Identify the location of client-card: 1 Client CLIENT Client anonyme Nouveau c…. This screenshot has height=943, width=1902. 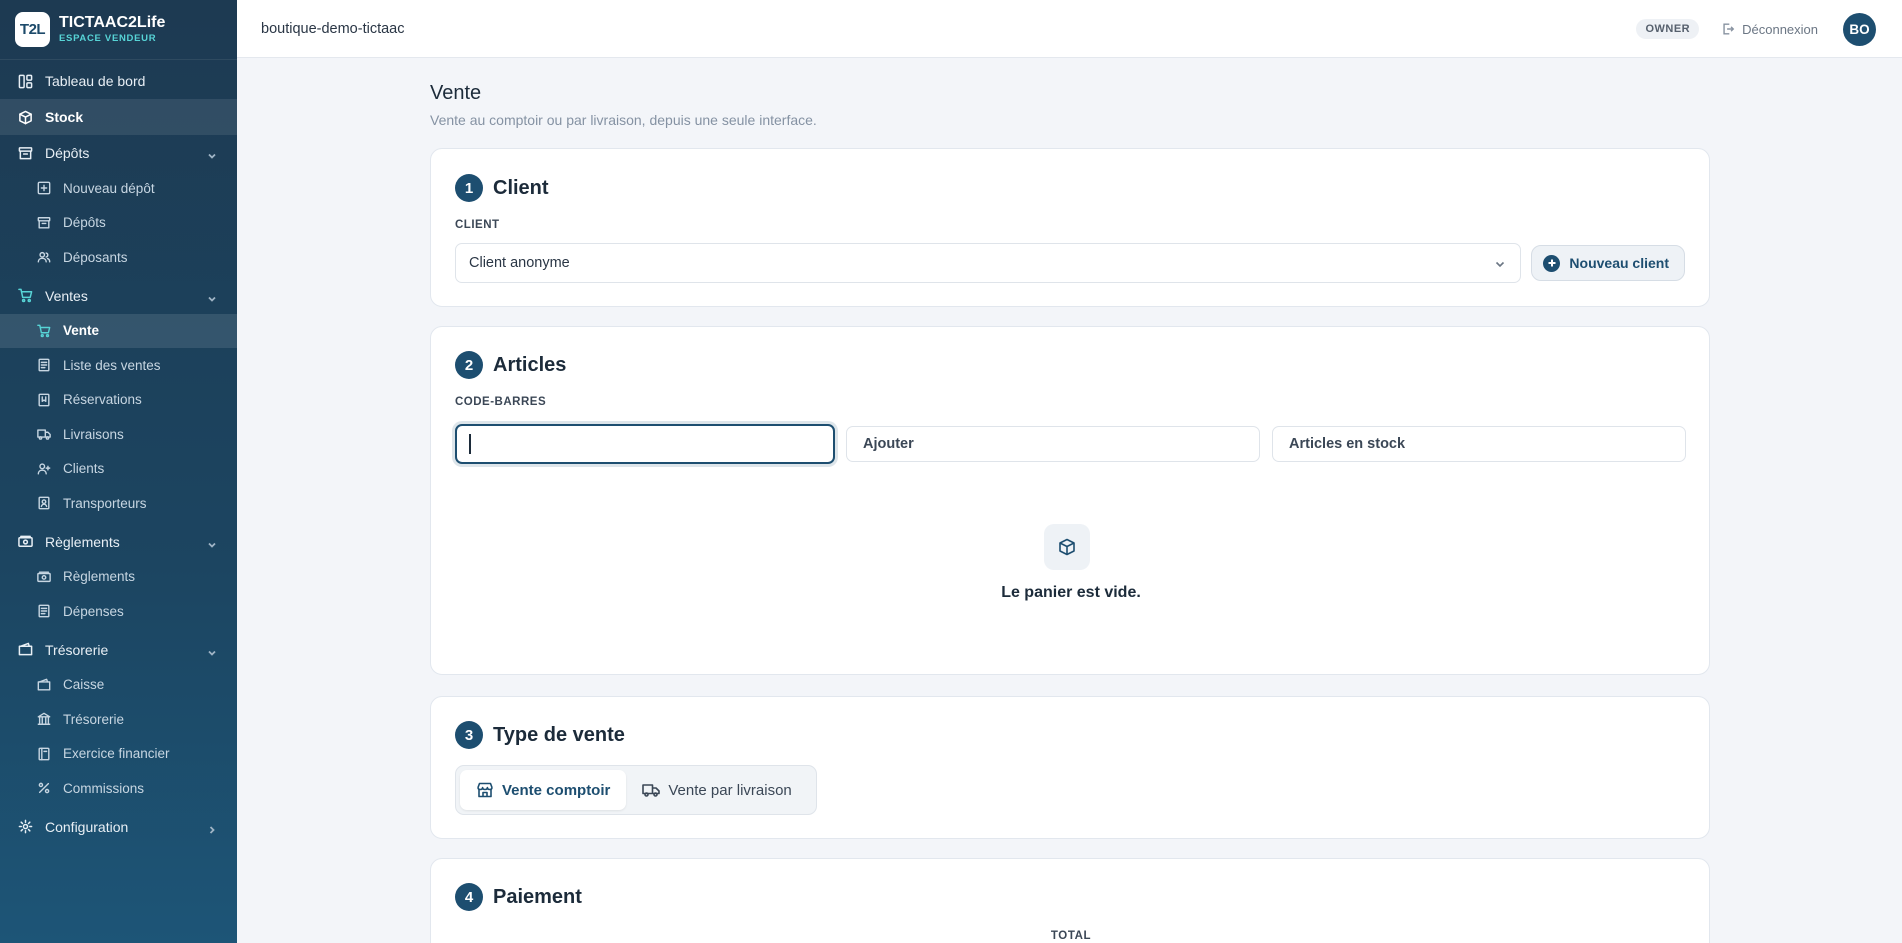
(1070, 227).